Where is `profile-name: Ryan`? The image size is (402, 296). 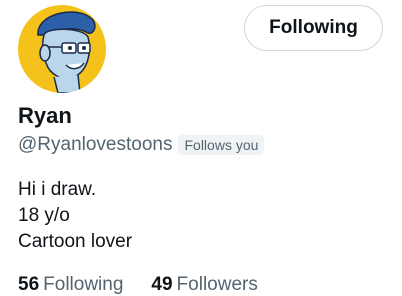
profile-name: Ryan is located at coordinates (45, 115).